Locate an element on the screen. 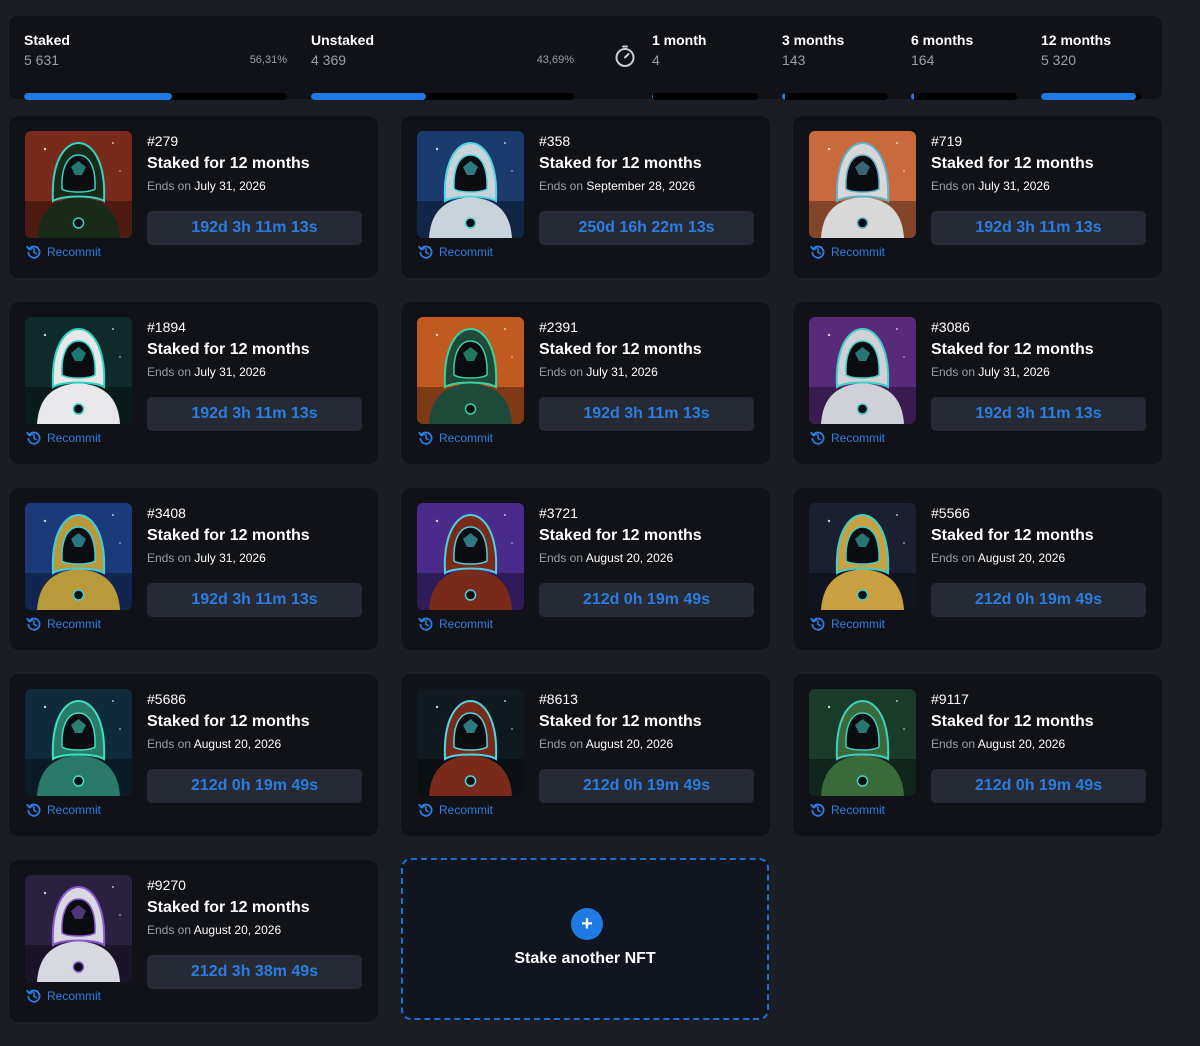 The image size is (1200, 1046). stat-staked-progress is located at coordinates (155, 96).